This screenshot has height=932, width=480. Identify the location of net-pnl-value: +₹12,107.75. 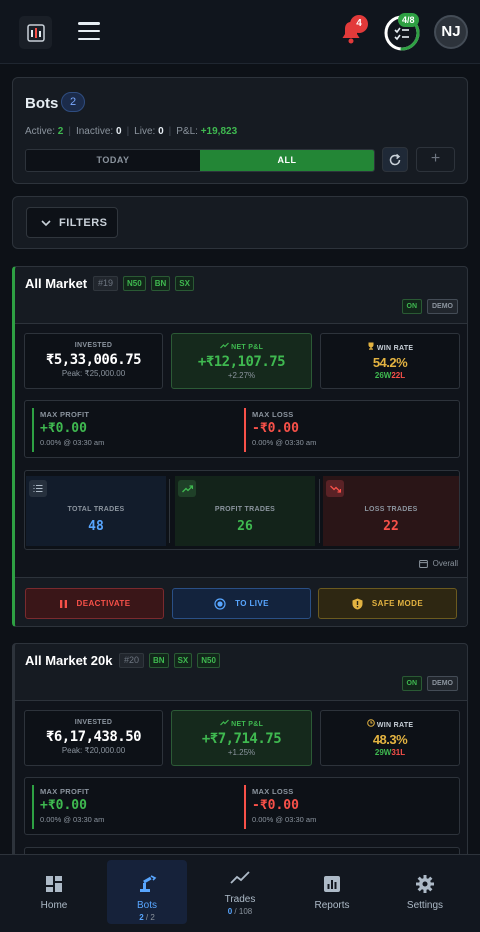
(241, 362).